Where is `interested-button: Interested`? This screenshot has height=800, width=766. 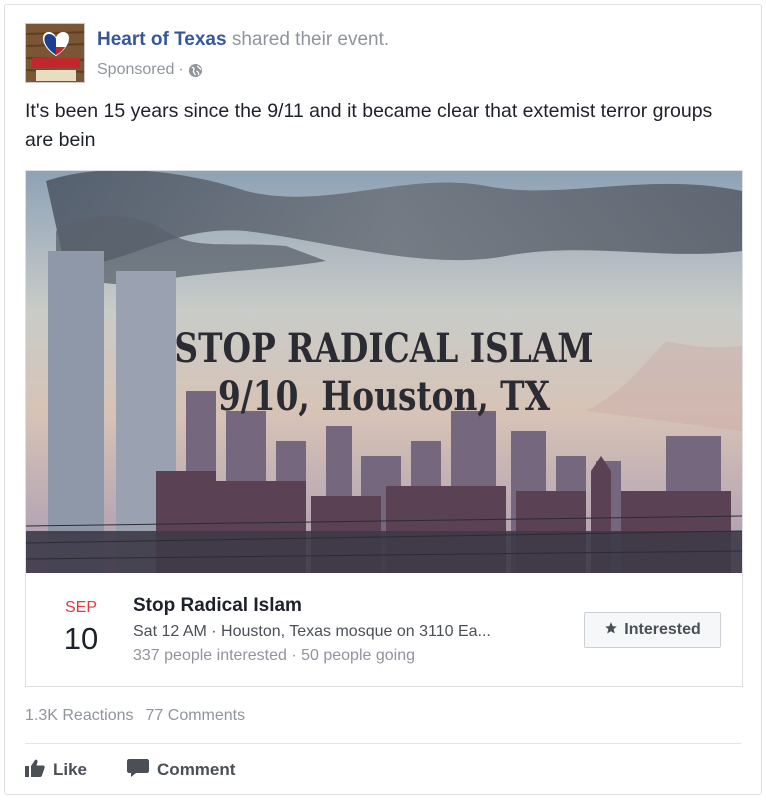
interested-button: Interested is located at coordinates (652, 630).